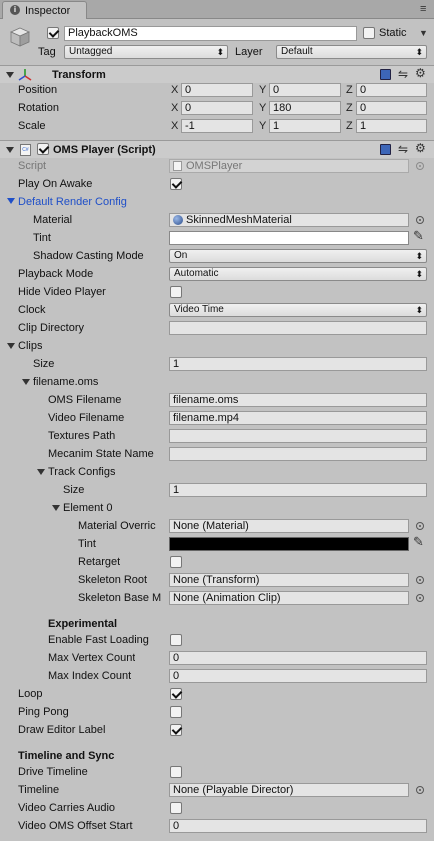 Image resolution: width=434 pixels, height=841 pixels. I want to click on ping-pong-checkbox, so click(176, 712).